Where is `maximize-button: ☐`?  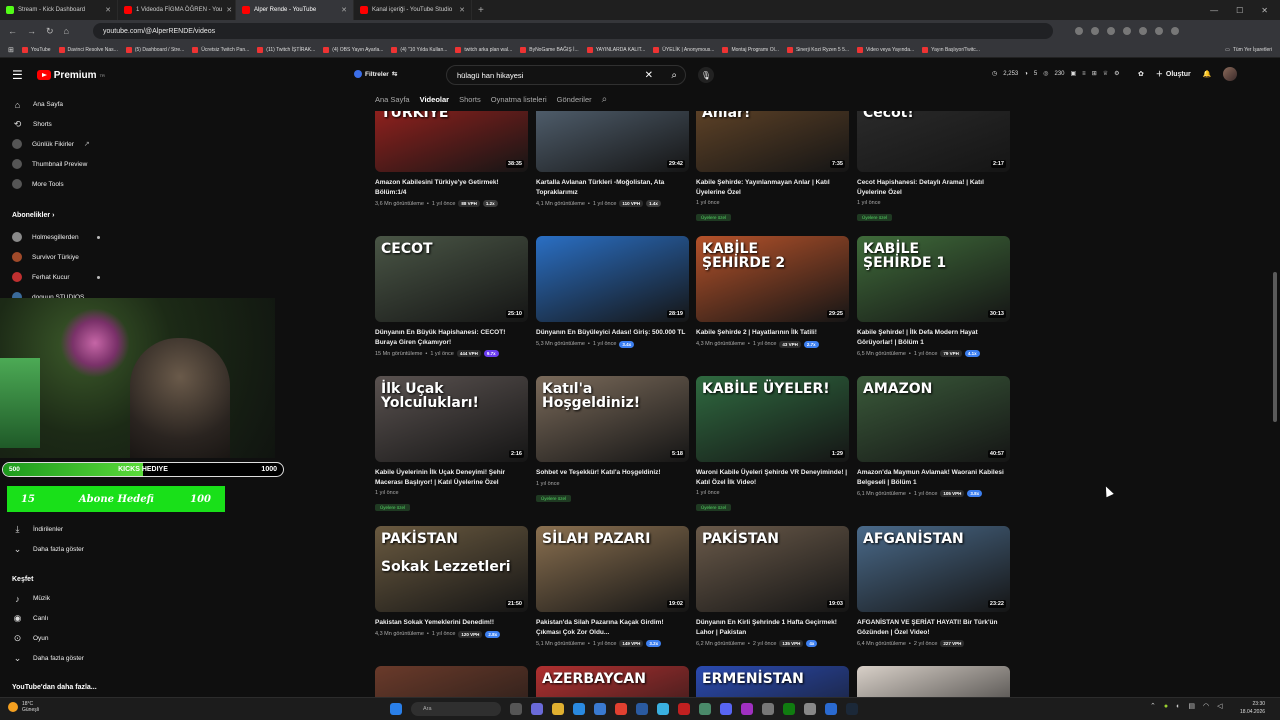 maximize-button: ☐ is located at coordinates (1239, 10).